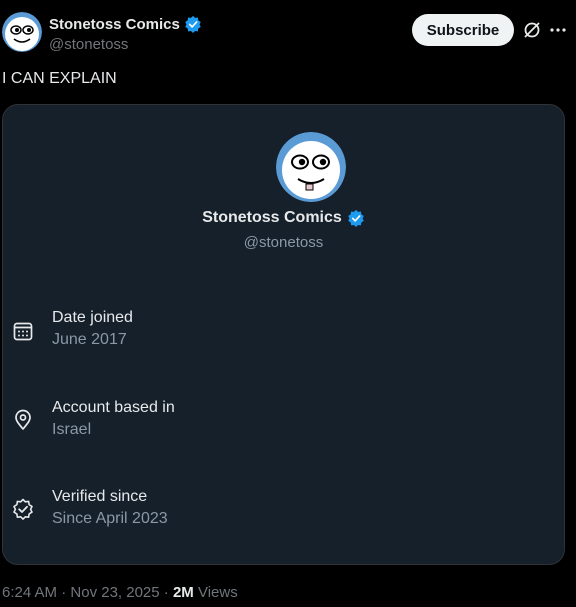 This screenshot has height=607, width=576. I want to click on tweet-date: Nov 23, 2025, so click(114, 592).